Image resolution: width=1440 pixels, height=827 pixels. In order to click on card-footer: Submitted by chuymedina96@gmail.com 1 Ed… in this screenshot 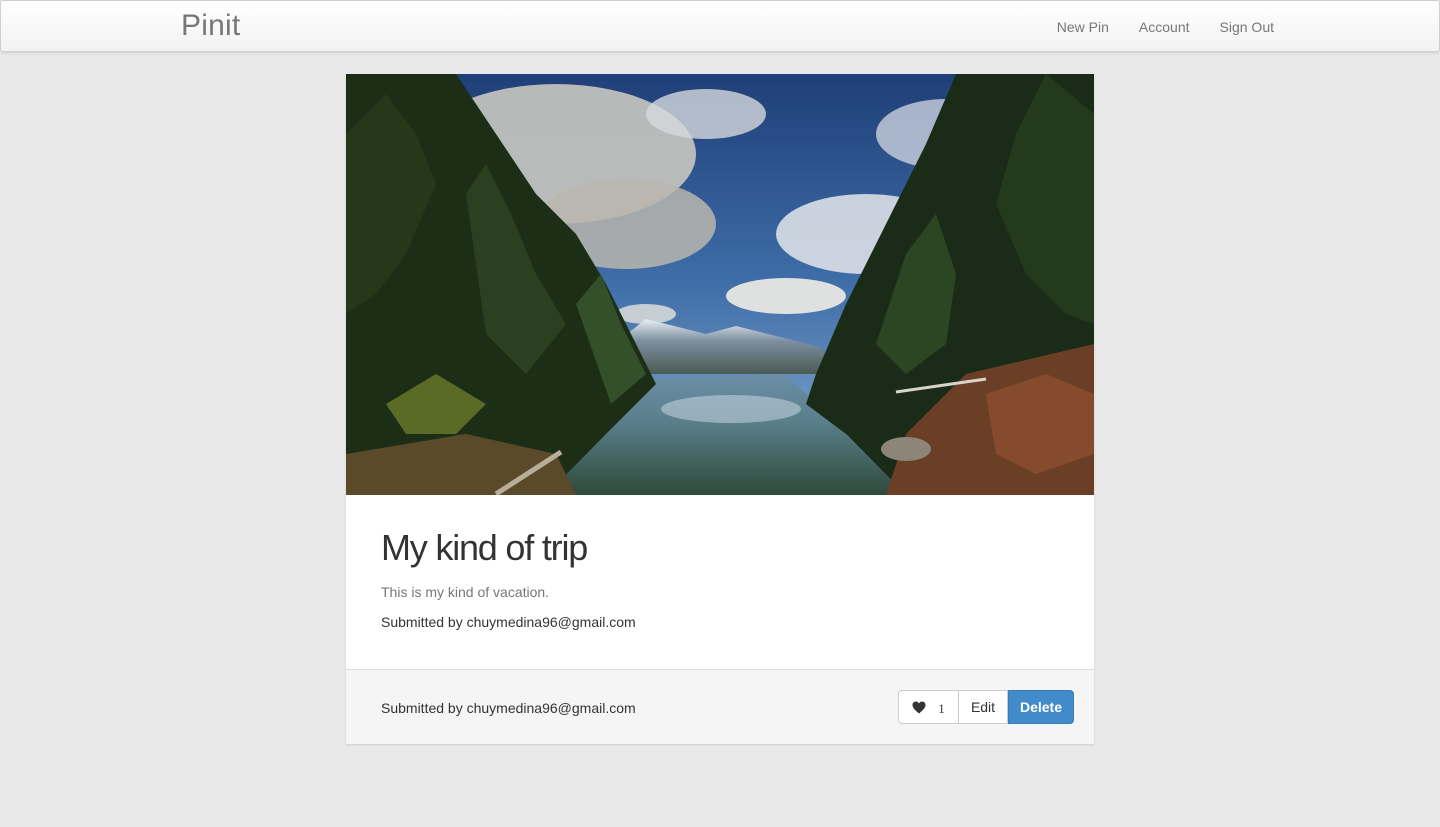, I will do `click(720, 706)`.